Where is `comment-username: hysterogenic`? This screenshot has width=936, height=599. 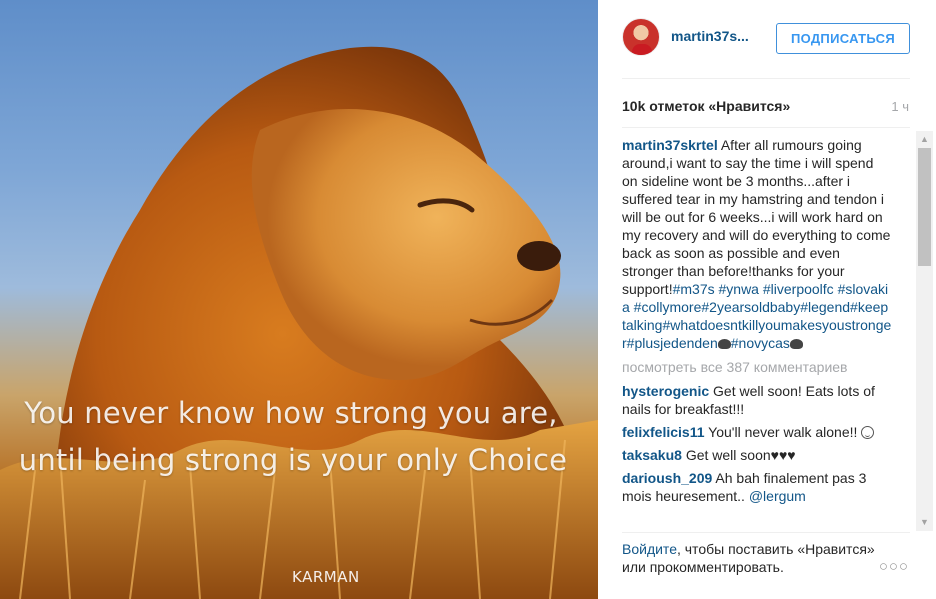
comment-username: hysterogenic is located at coordinates (665, 391).